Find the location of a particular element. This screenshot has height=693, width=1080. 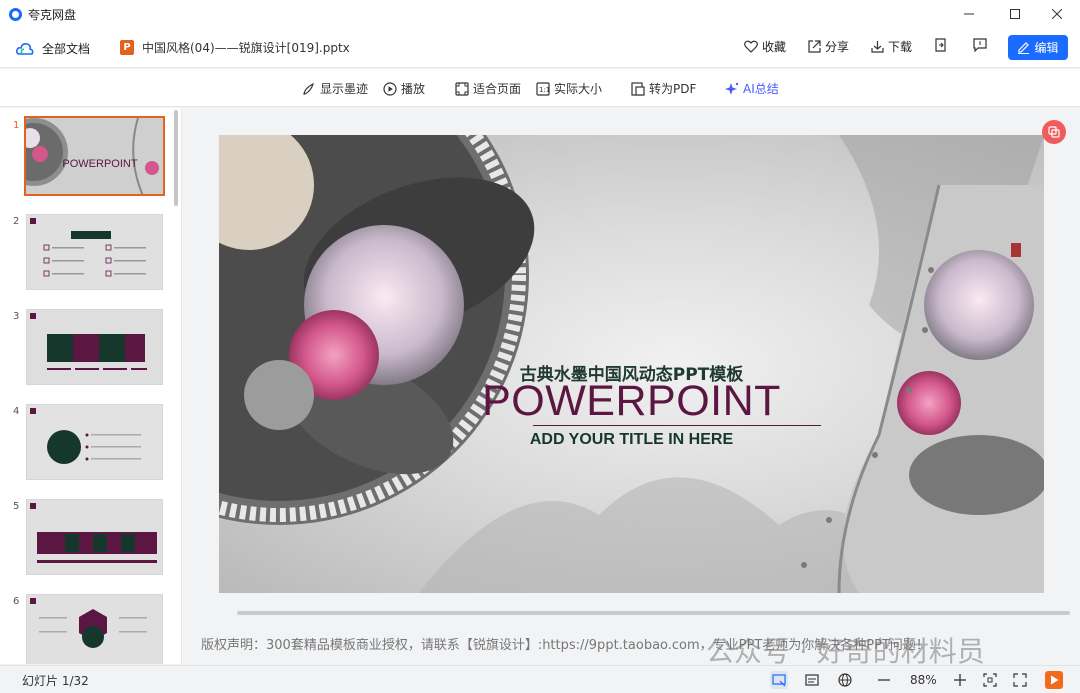

thumb-4-graphic is located at coordinates (94, 442).